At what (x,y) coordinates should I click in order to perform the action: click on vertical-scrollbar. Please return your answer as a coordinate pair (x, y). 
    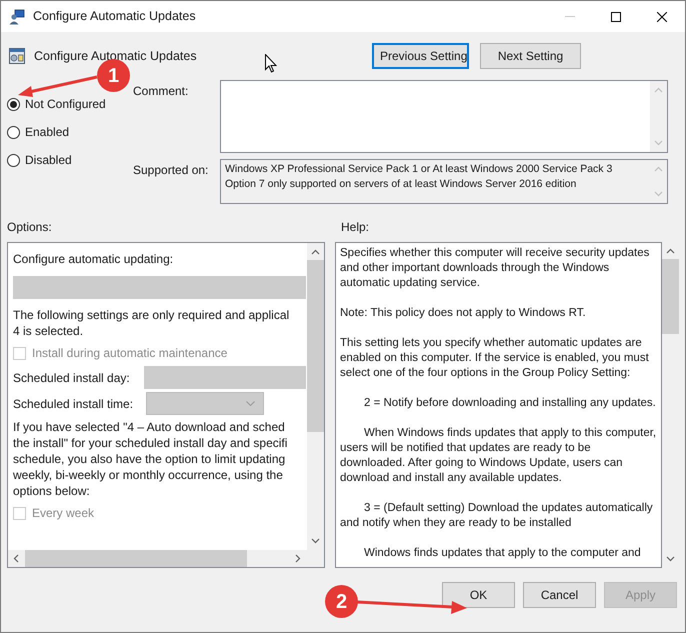
    Looking at the image, I should click on (315, 396).